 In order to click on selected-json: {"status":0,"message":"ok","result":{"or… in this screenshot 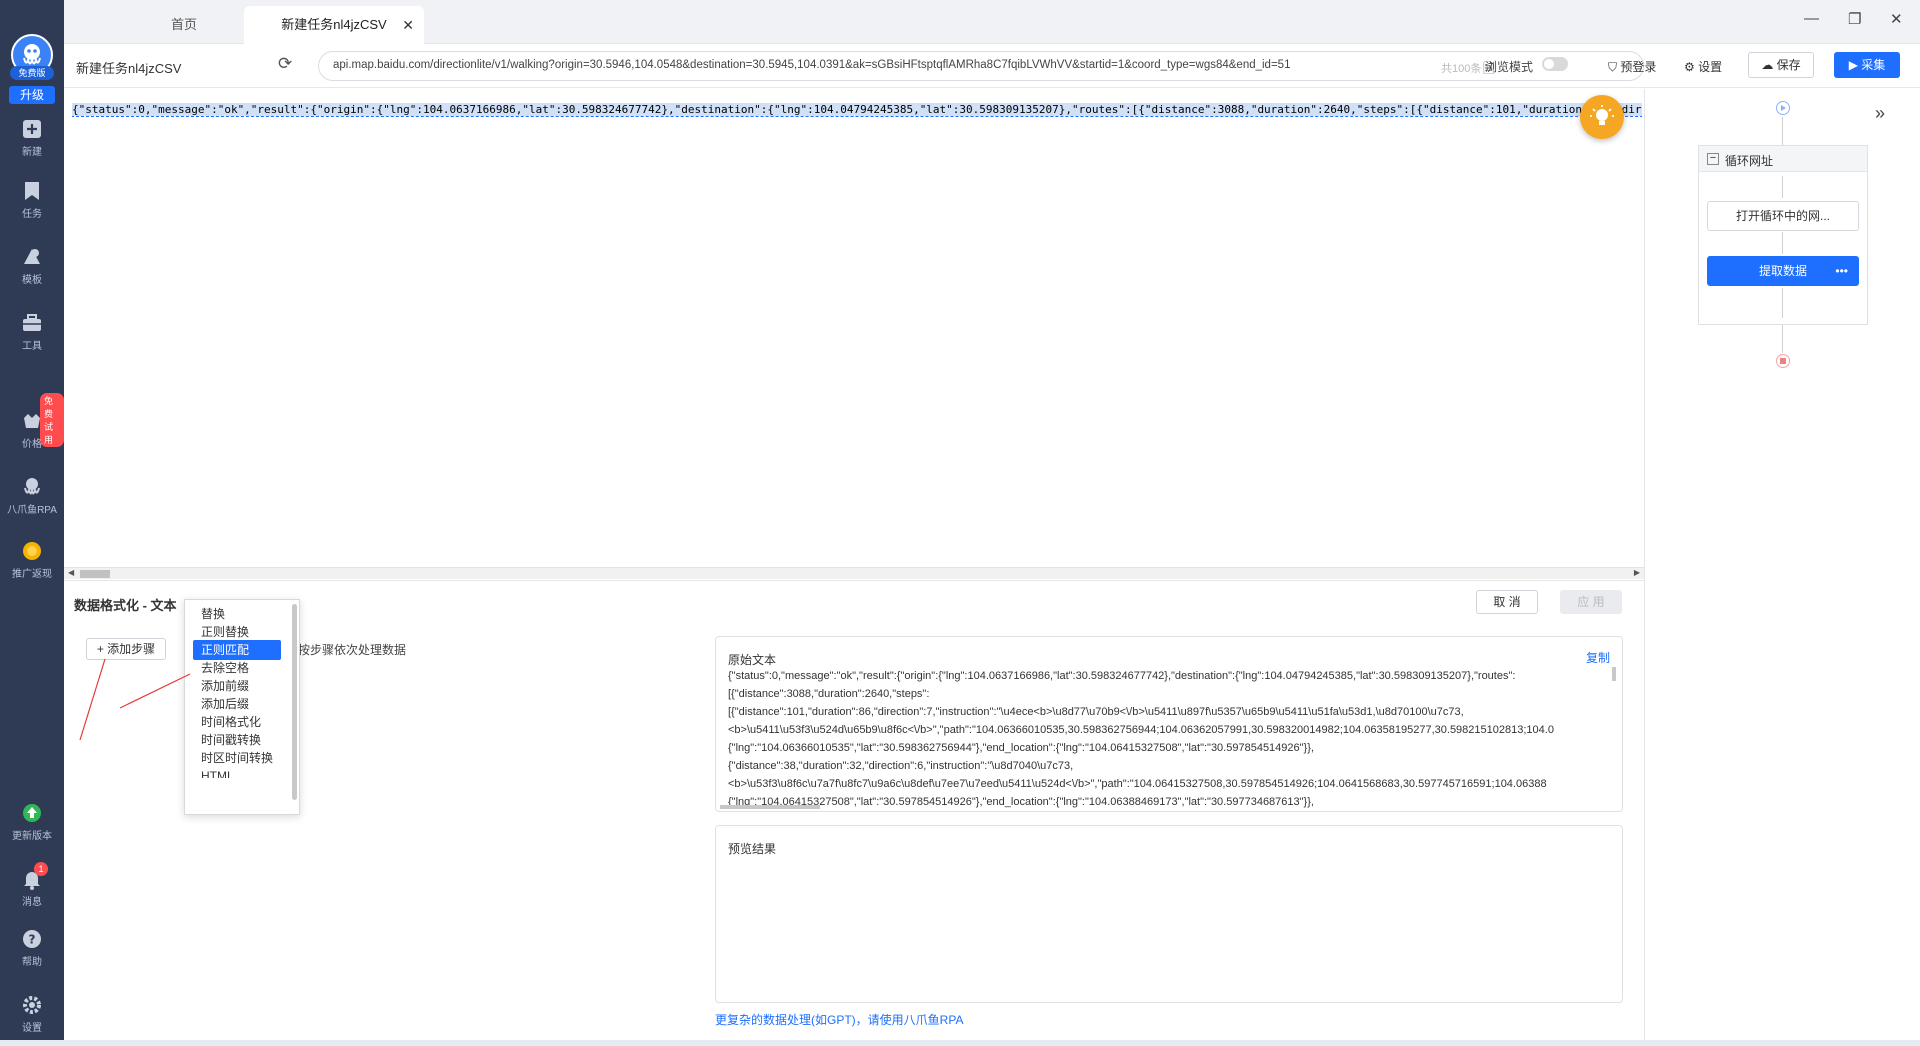, I will do `click(857, 110)`.